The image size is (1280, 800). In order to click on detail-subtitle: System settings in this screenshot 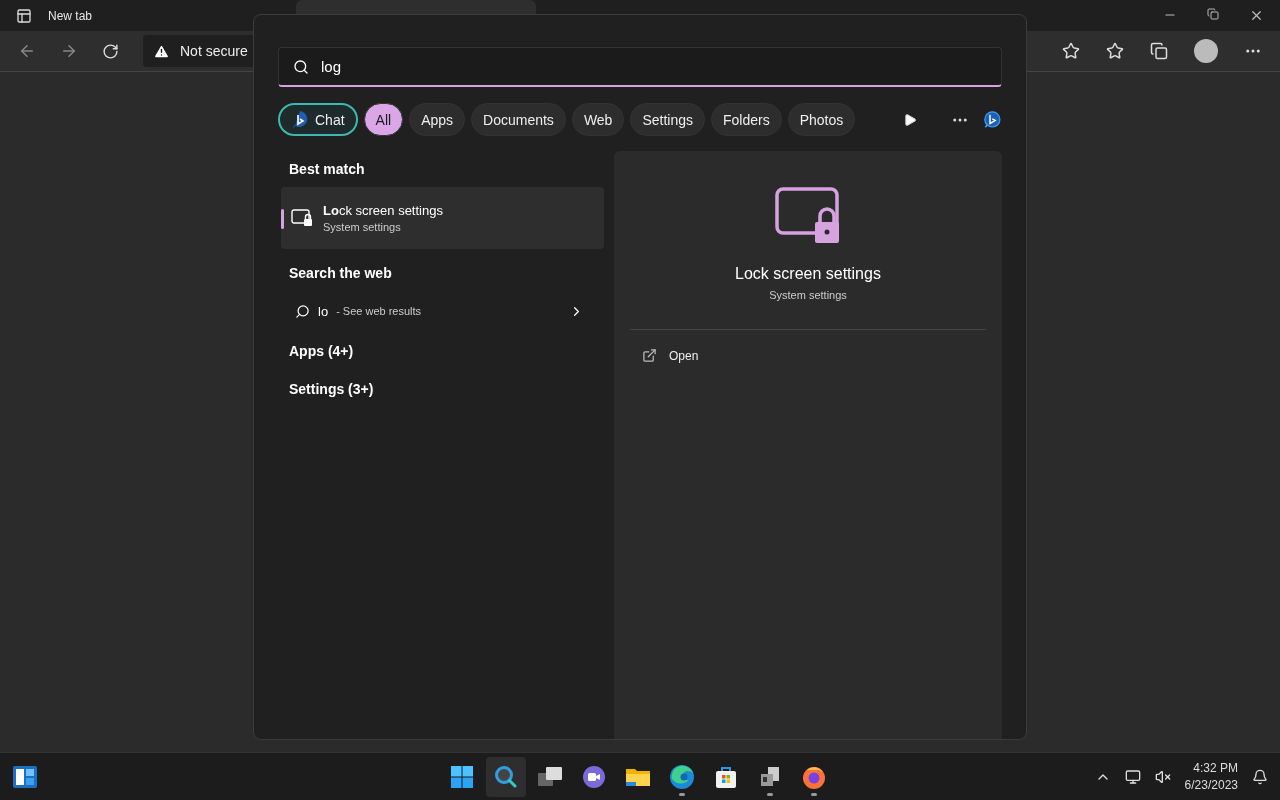, I will do `click(808, 295)`.